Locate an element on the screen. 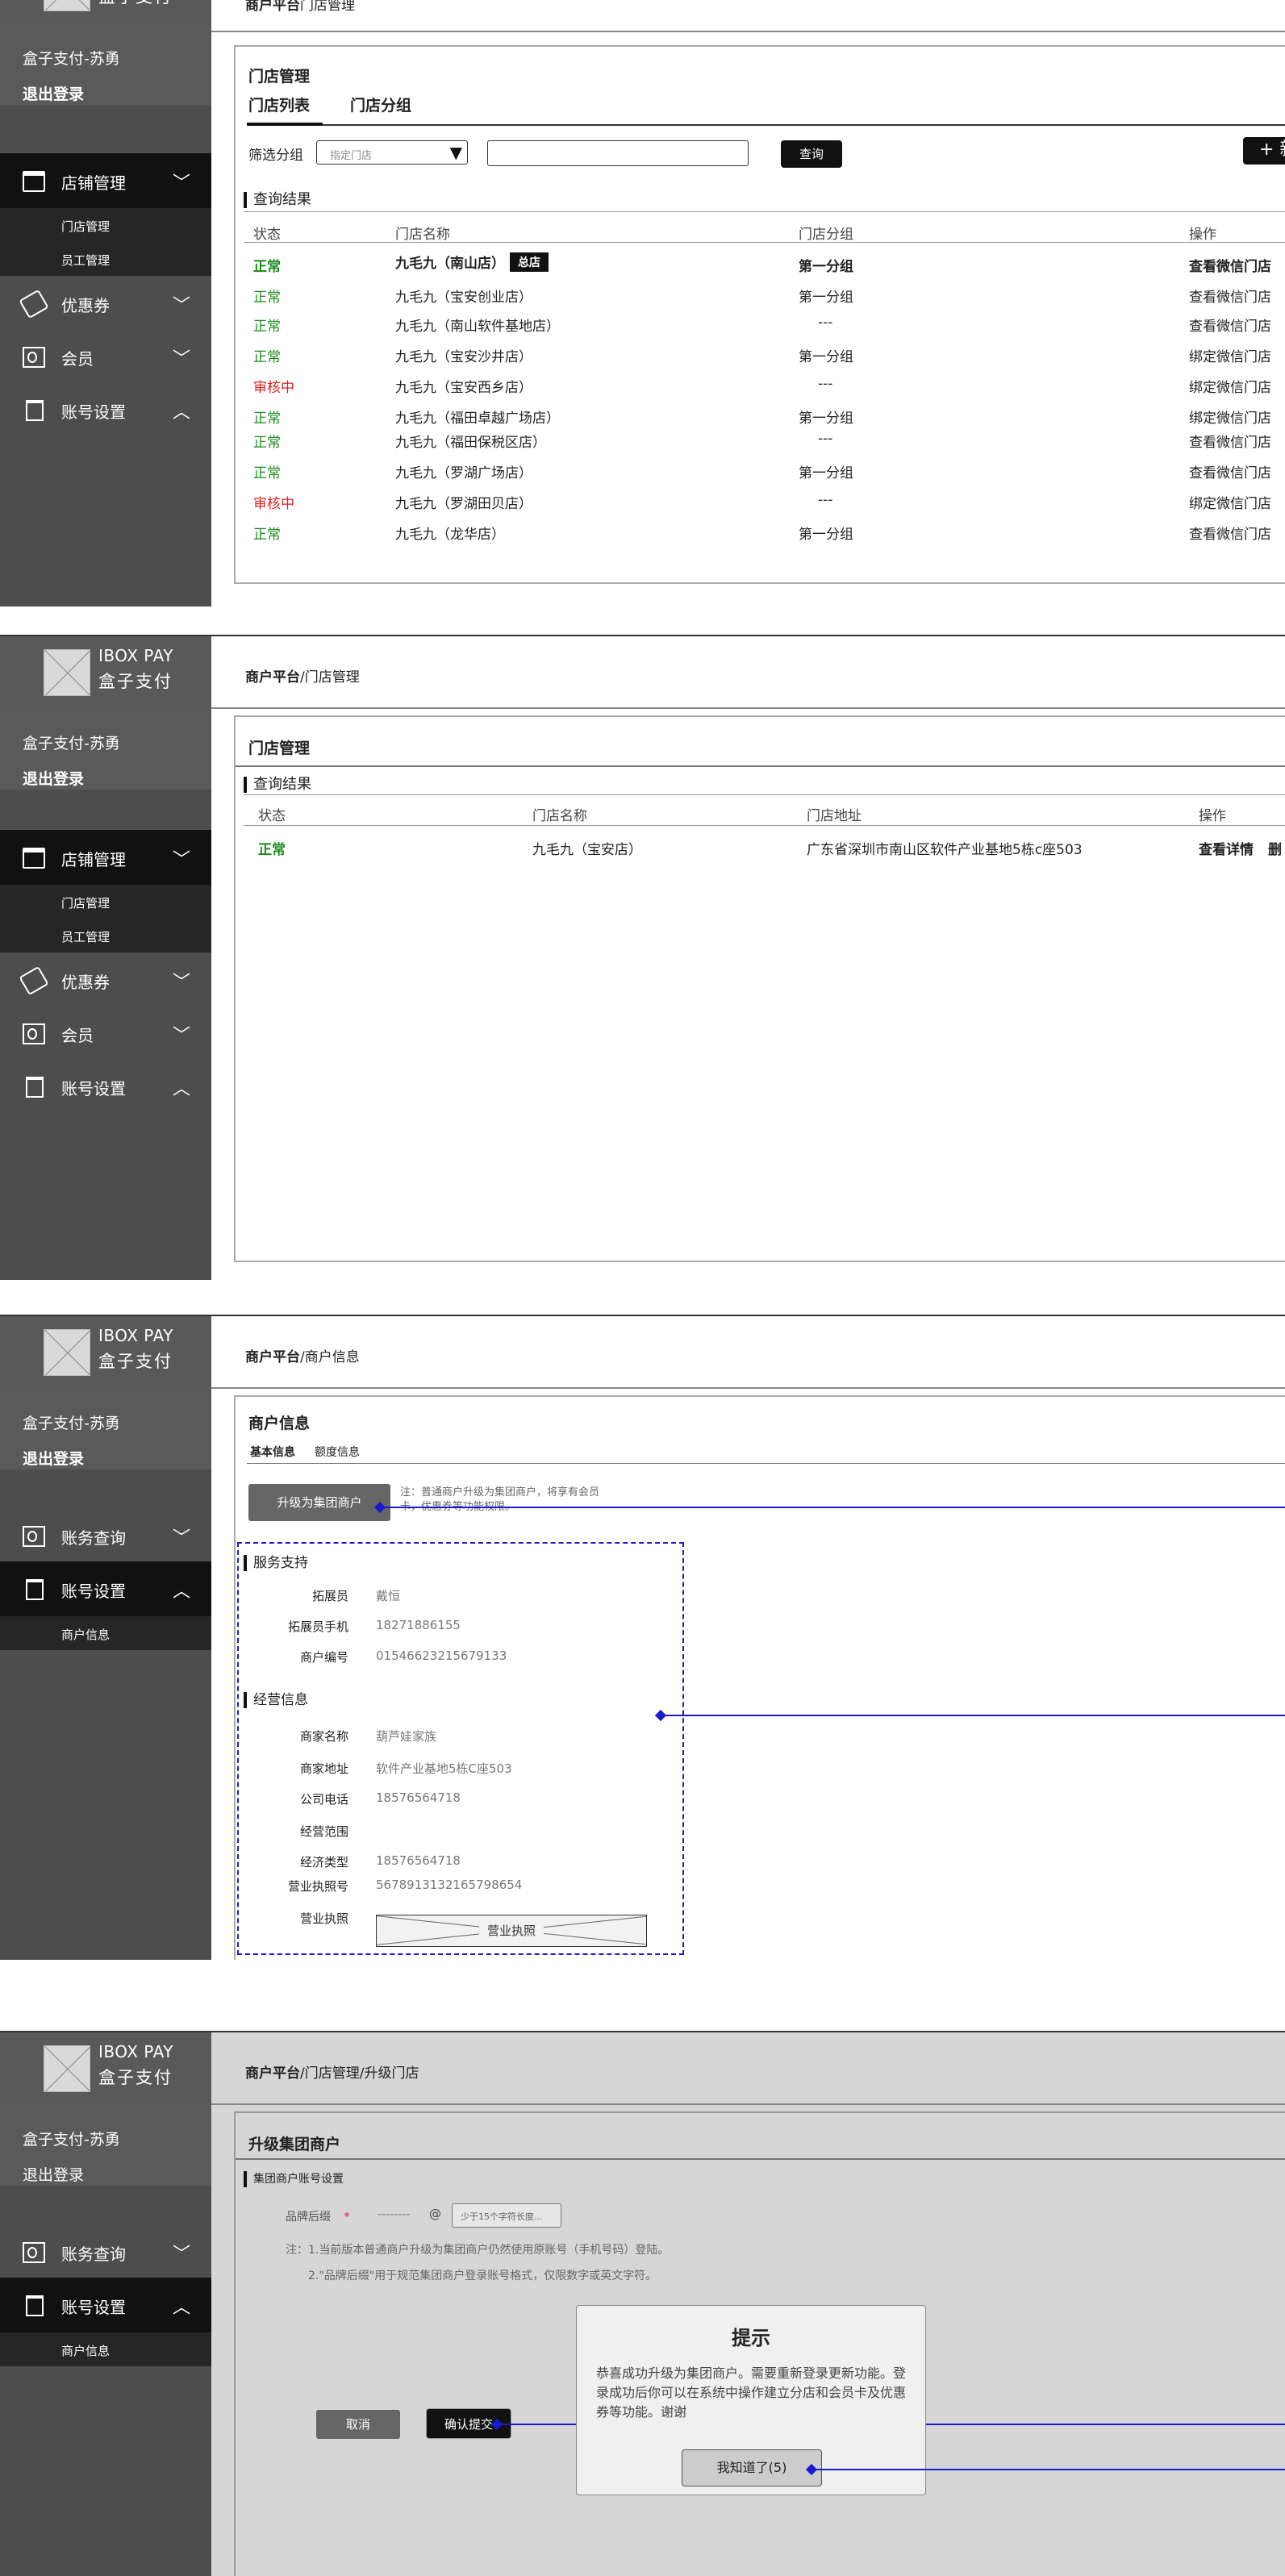  row-status: 审核中 is located at coordinates (273, 388).